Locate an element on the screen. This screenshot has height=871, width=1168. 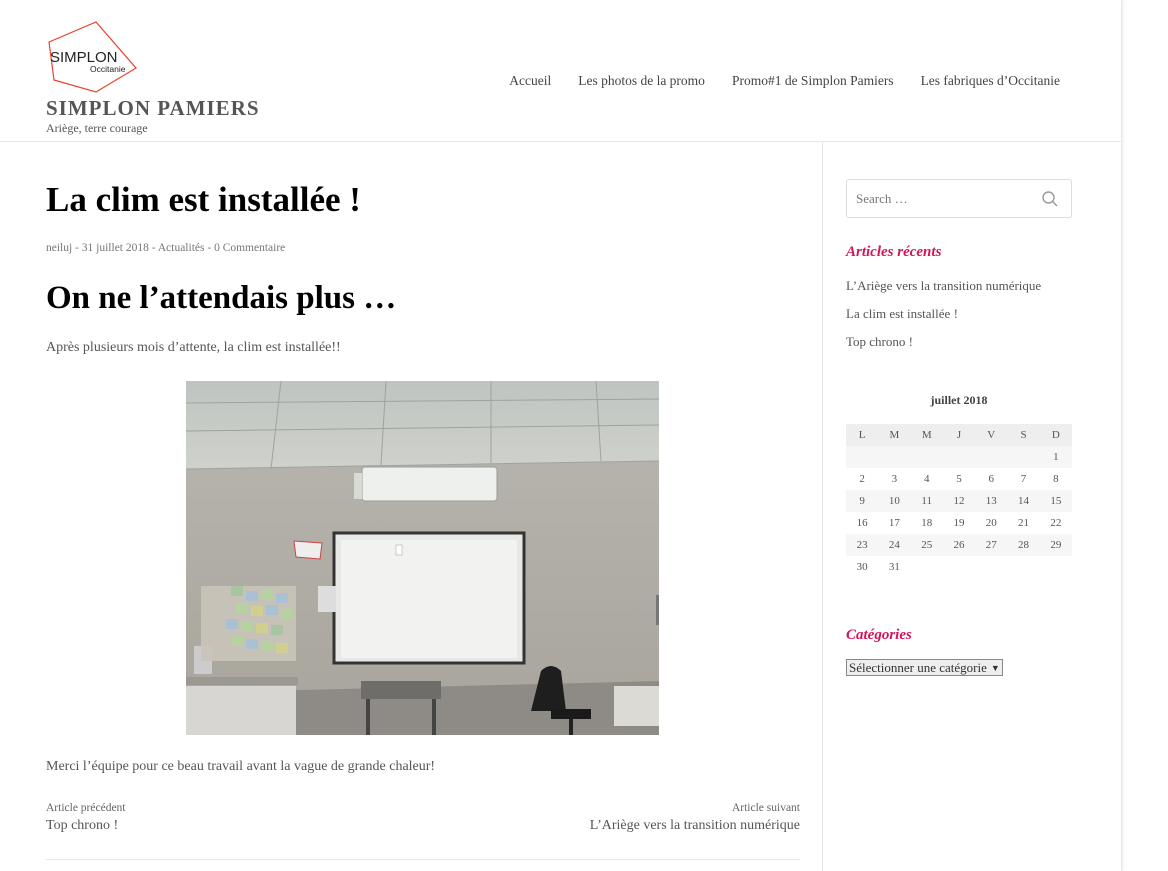
categories-title: Catégories is located at coordinates (879, 635).